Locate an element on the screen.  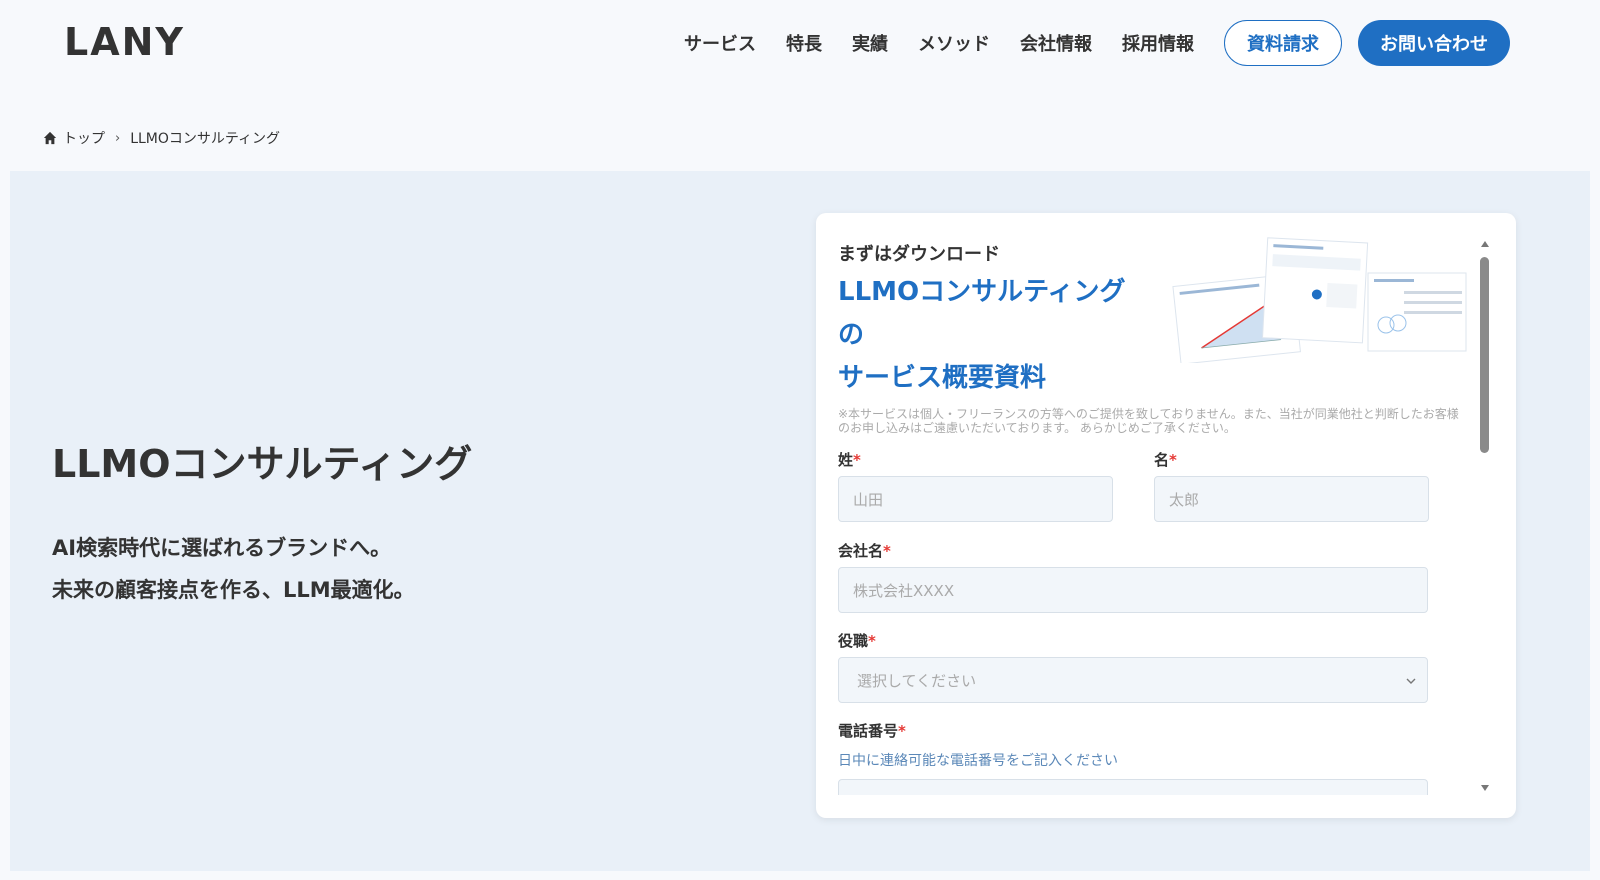
company-label: 会社名* is located at coordinates (864, 550).